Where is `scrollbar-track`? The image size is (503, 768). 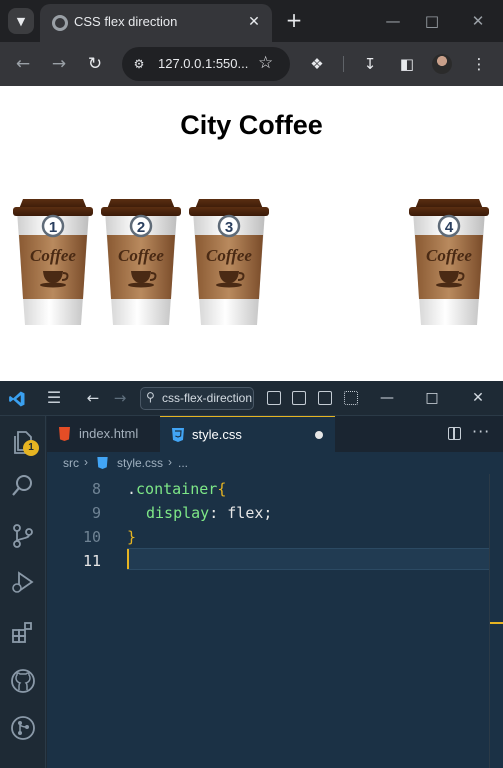 scrollbar-track is located at coordinates (489, 621).